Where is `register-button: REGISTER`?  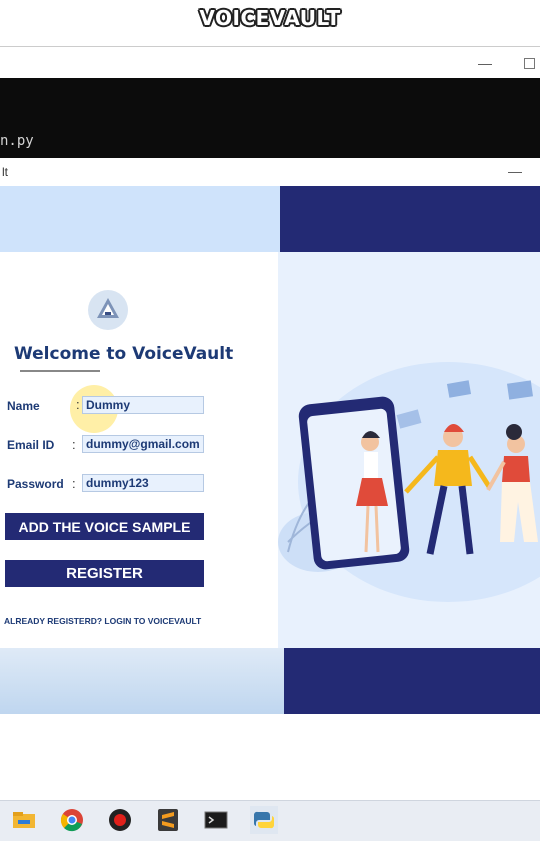 register-button: REGISTER is located at coordinates (104, 573).